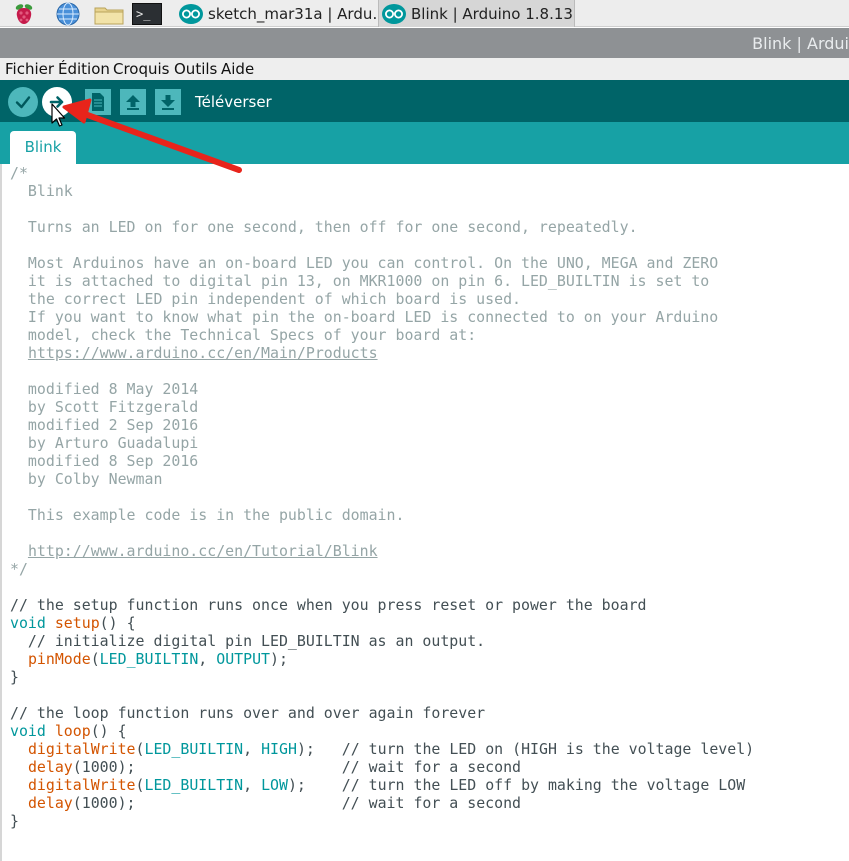 This screenshot has width=849, height=861. I want to click on terminal-icon: >_, so click(147, 13).